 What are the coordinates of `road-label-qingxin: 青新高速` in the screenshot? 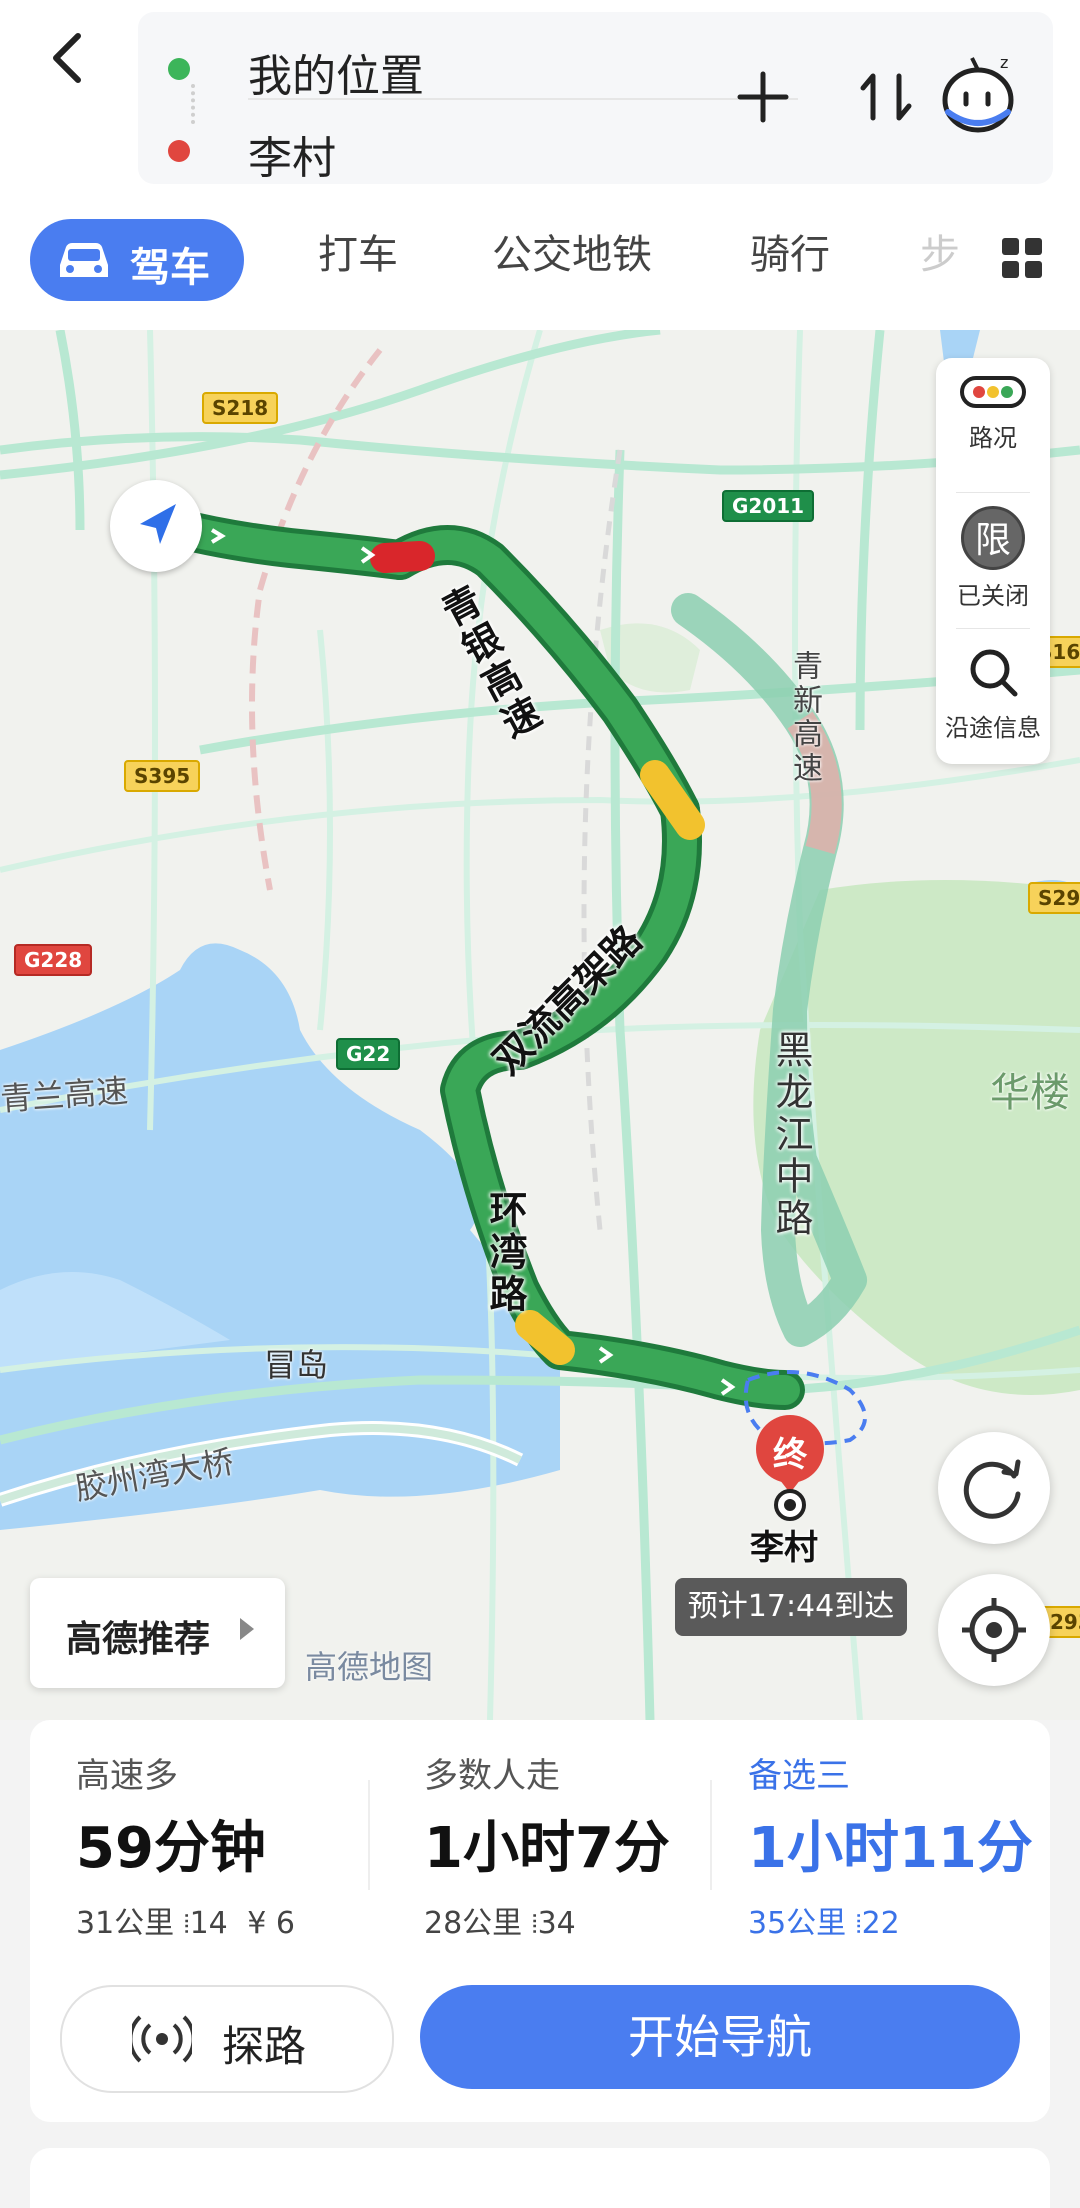 It's located at (804, 718).